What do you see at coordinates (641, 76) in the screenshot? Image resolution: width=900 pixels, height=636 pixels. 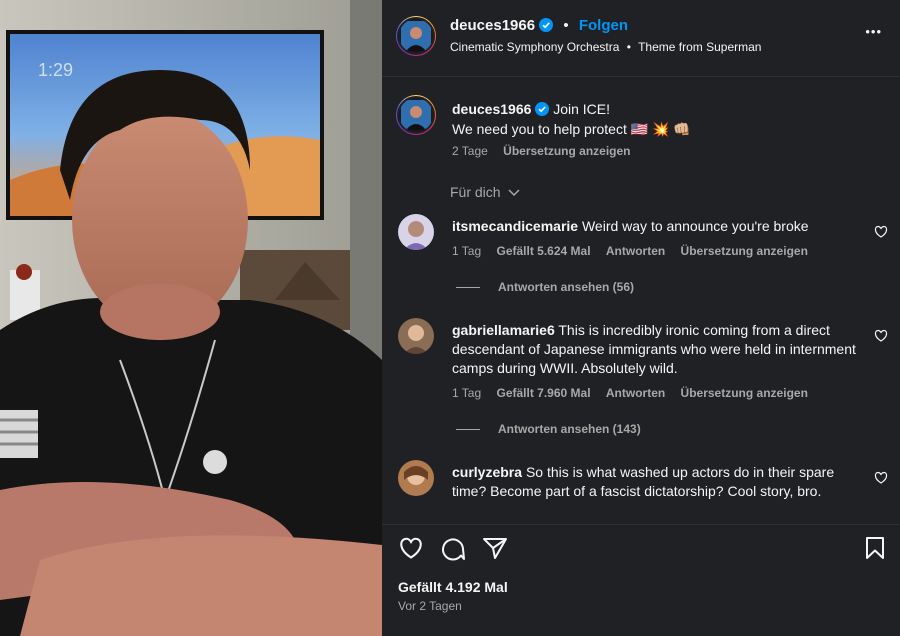 I see `header-divider` at bounding box center [641, 76].